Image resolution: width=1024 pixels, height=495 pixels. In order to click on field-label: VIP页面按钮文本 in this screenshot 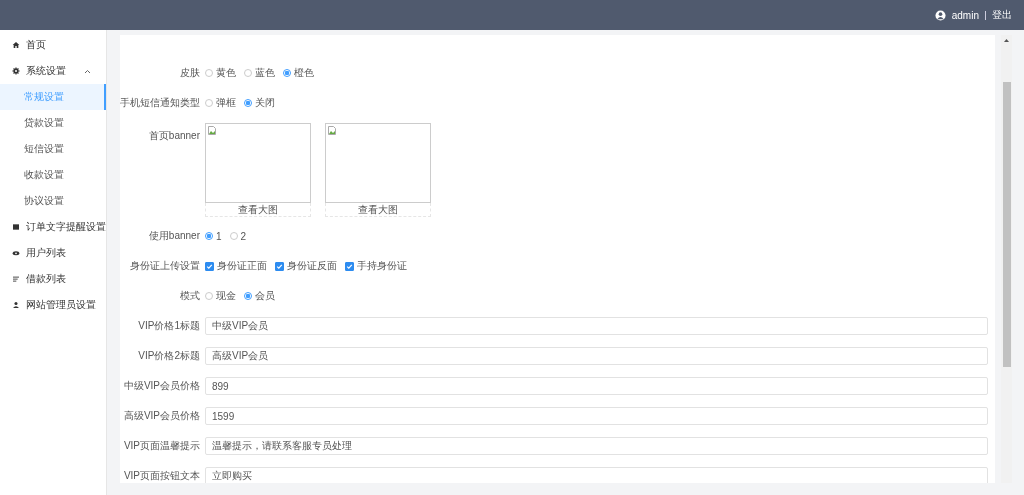, I will do `click(161, 476)`.